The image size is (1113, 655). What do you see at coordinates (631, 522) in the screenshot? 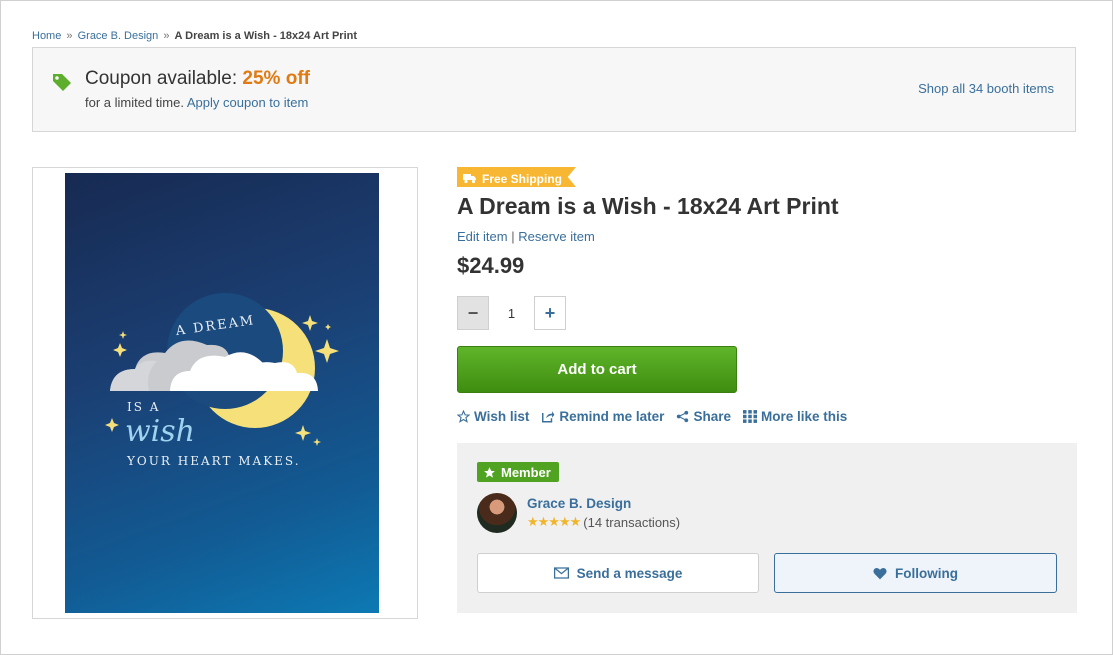
I see `transactions-count: (14 transactions)` at bounding box center [631, 522].